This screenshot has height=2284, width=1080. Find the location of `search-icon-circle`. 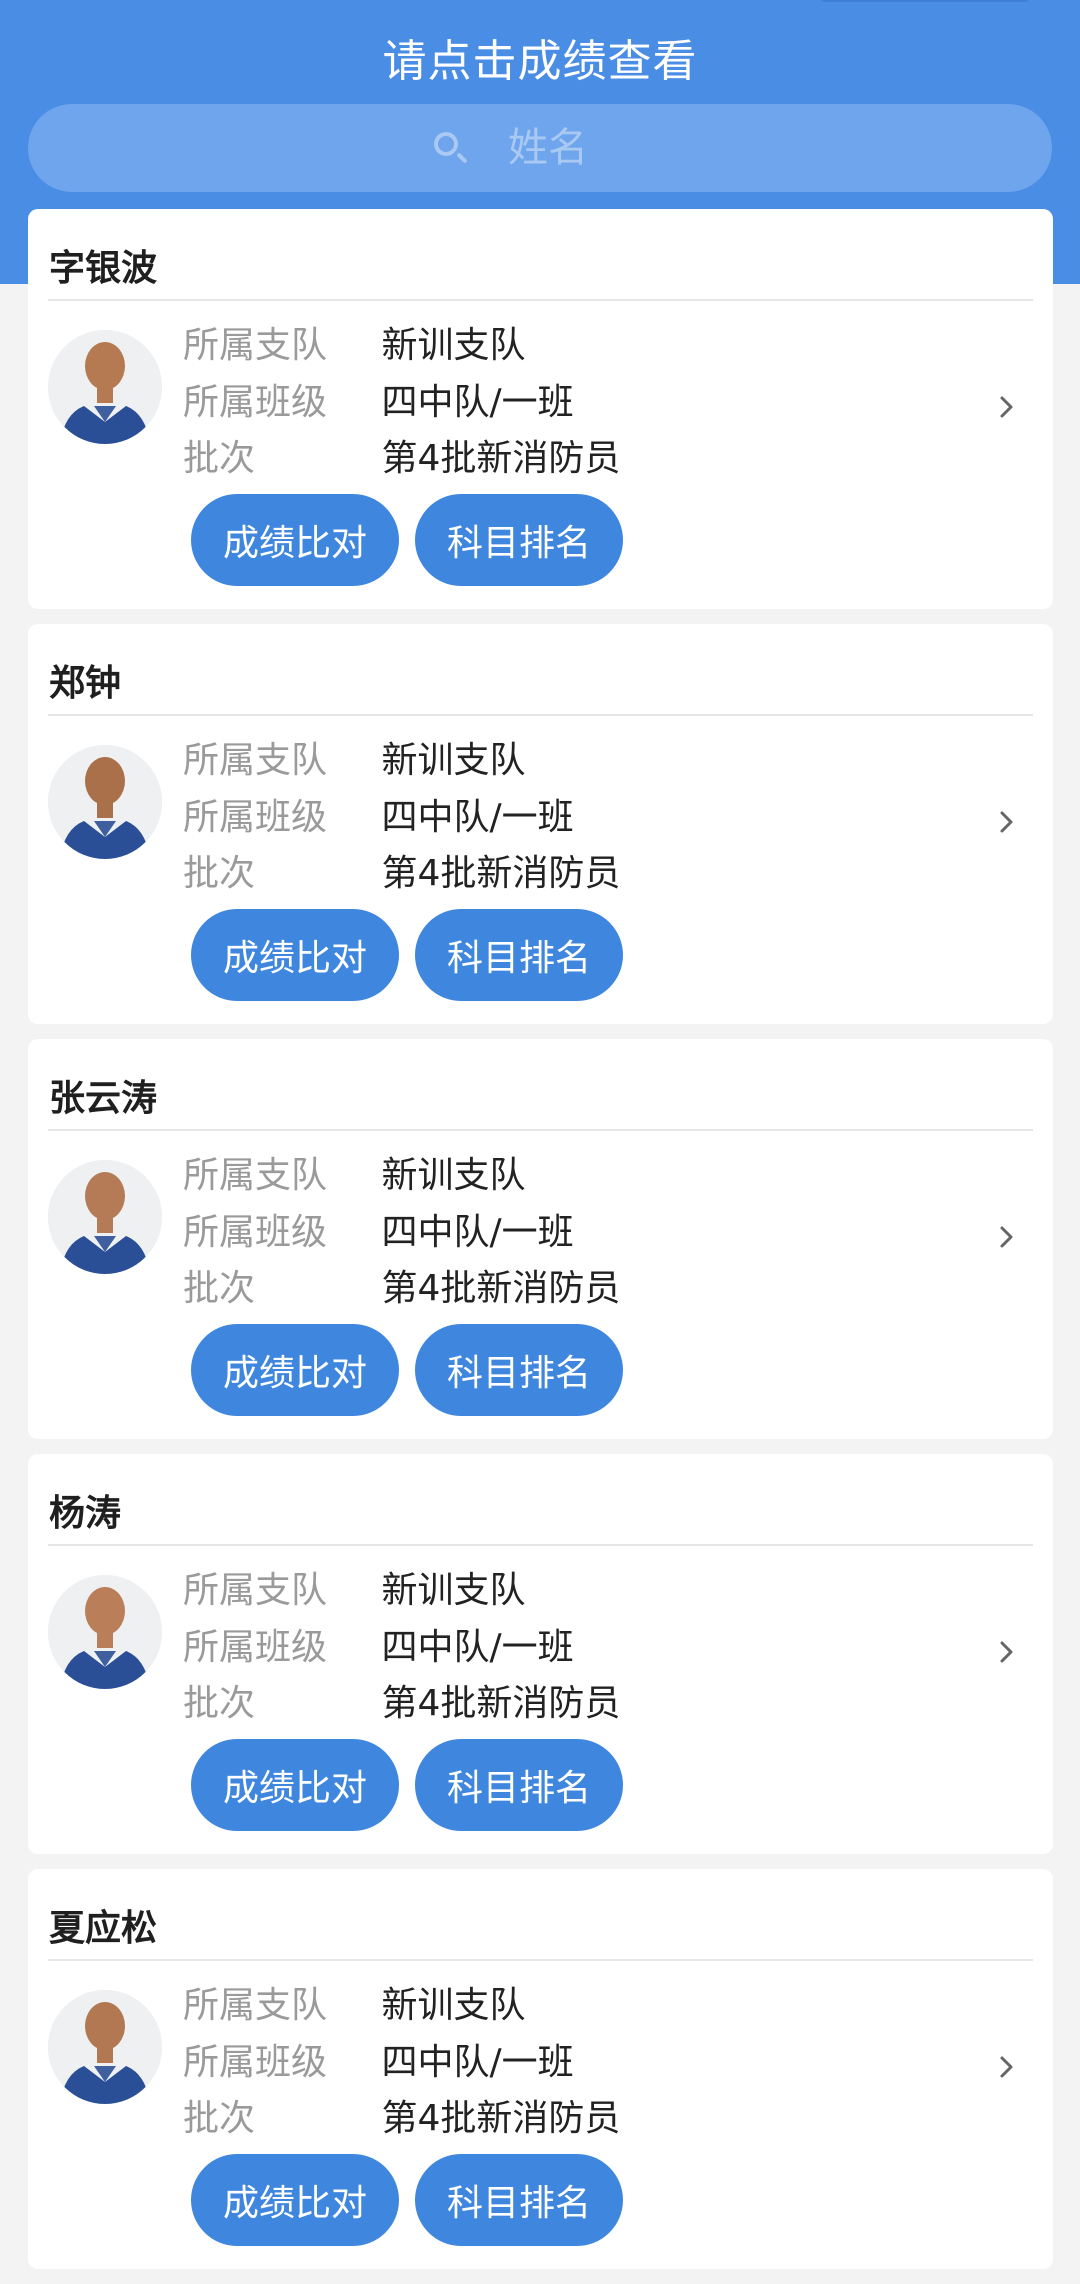

search-icon-circle is located at coordinates (446, 144).